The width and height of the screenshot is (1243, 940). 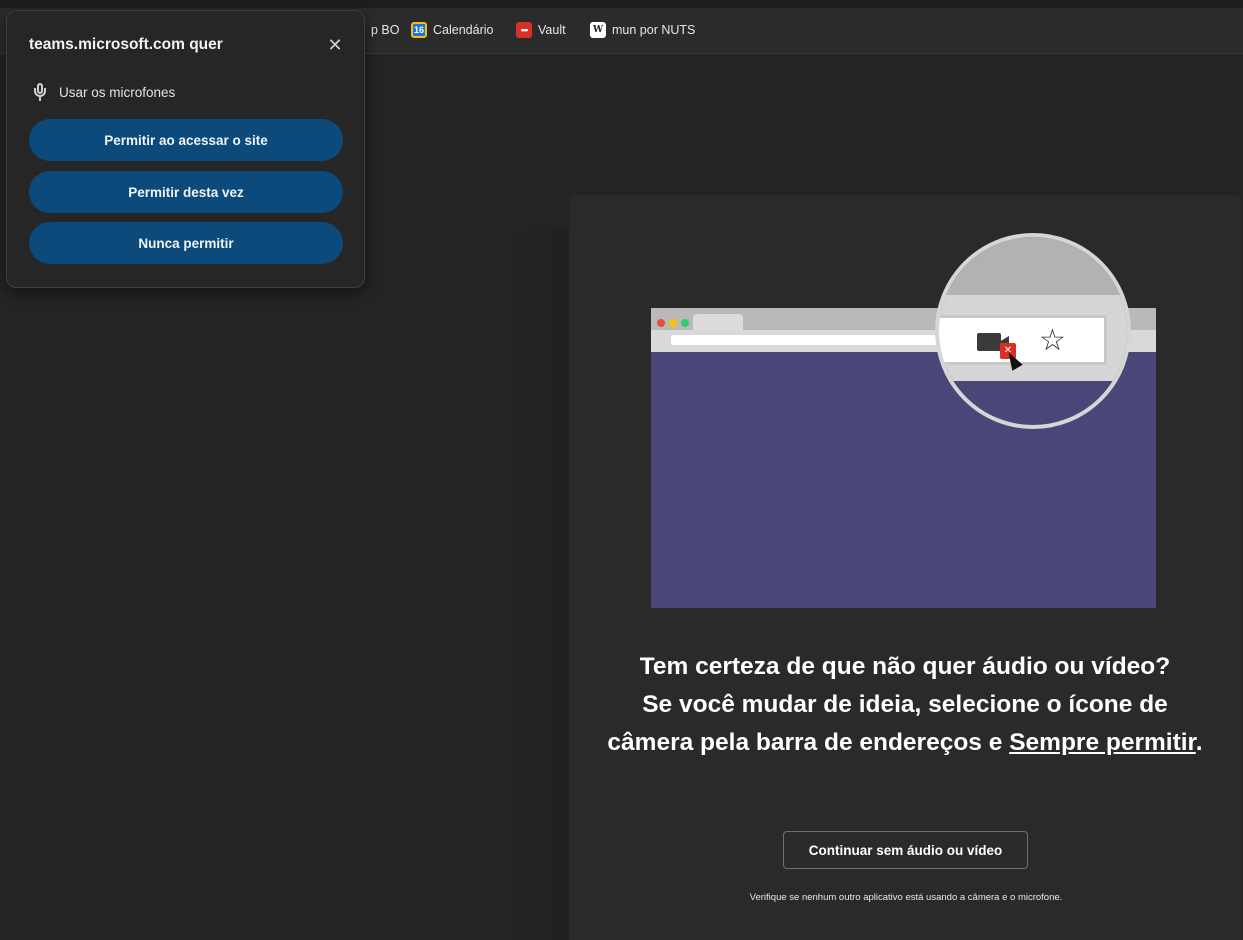 What do you see at coordinates (335, 45) in the screenshot?
I see `close-icon: ✕` at bounding box center [335, 45].